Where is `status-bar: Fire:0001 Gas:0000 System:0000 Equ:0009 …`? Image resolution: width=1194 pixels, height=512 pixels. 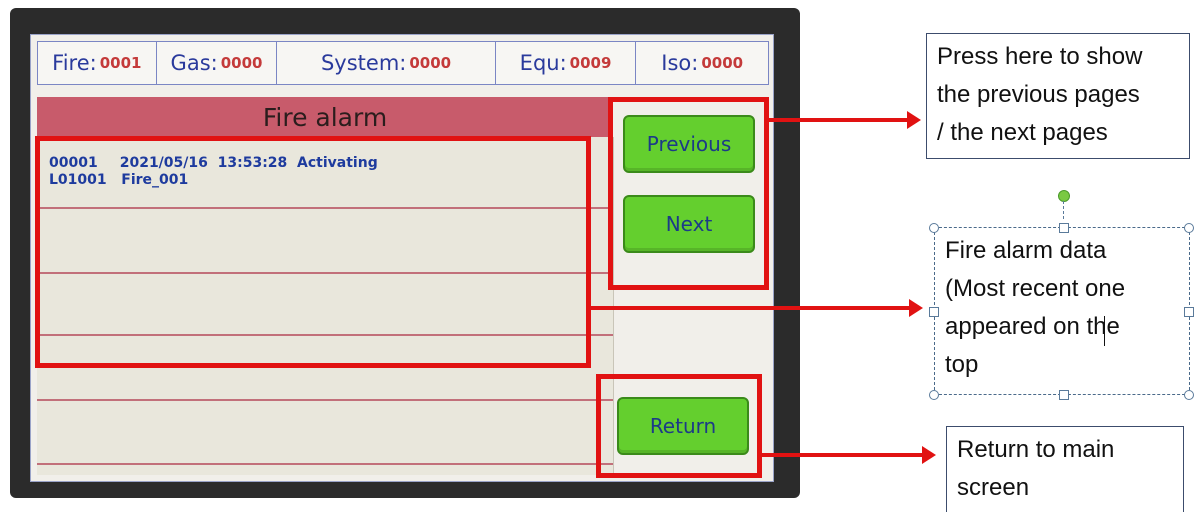 status-bar: Fire:0001 Gas:0000 System:0000 Equ:0009 … is located at coordinates (403, 63).